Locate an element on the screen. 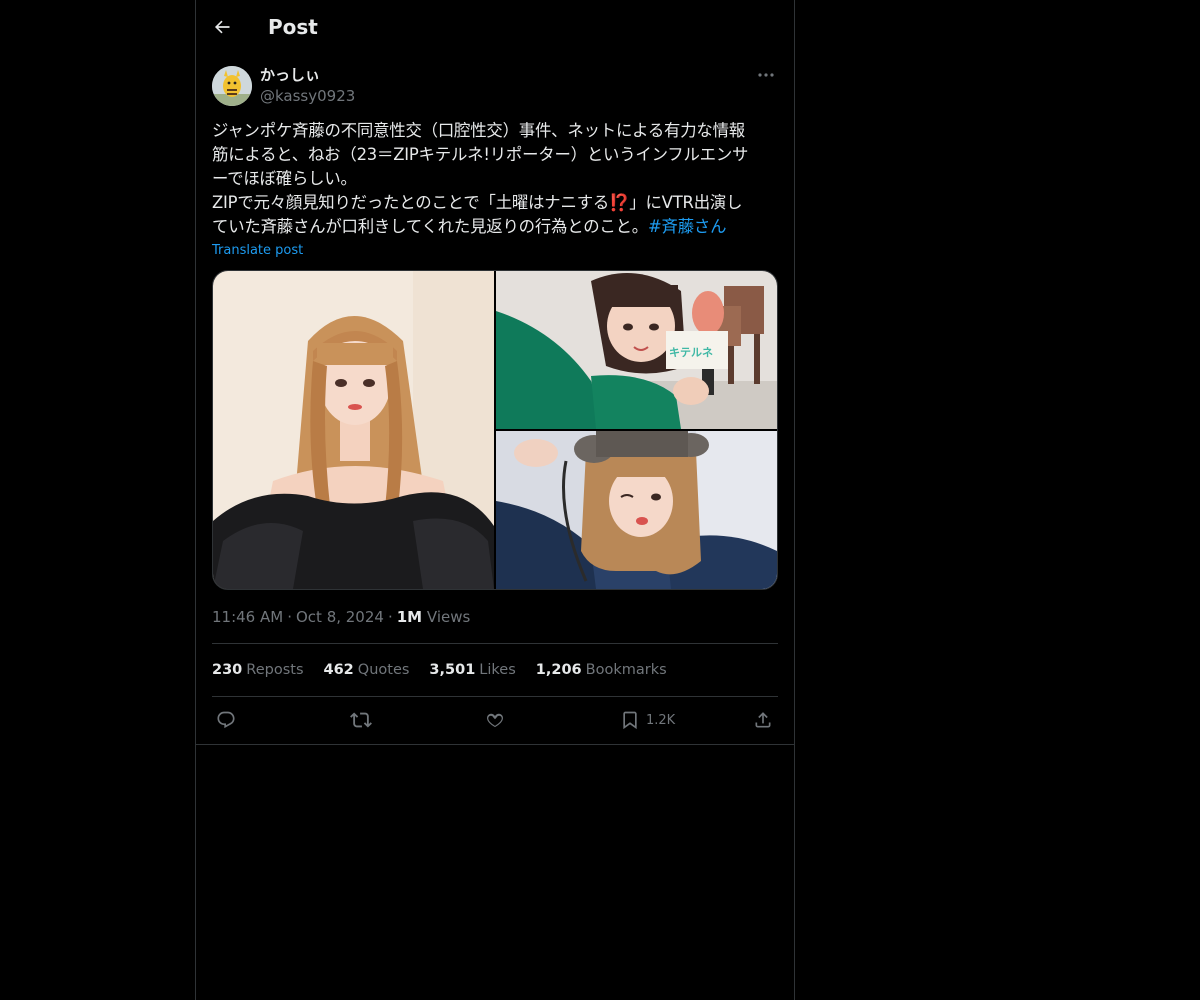  post-actions: 1.2K is located at coordinates (495, 721).